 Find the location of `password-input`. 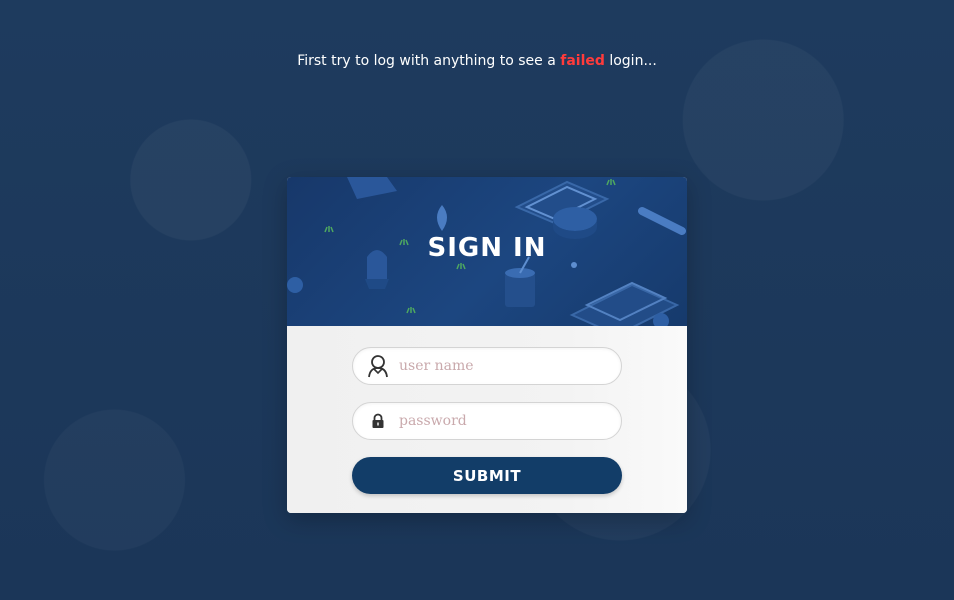

password-input is located at coordinates (499, 421).